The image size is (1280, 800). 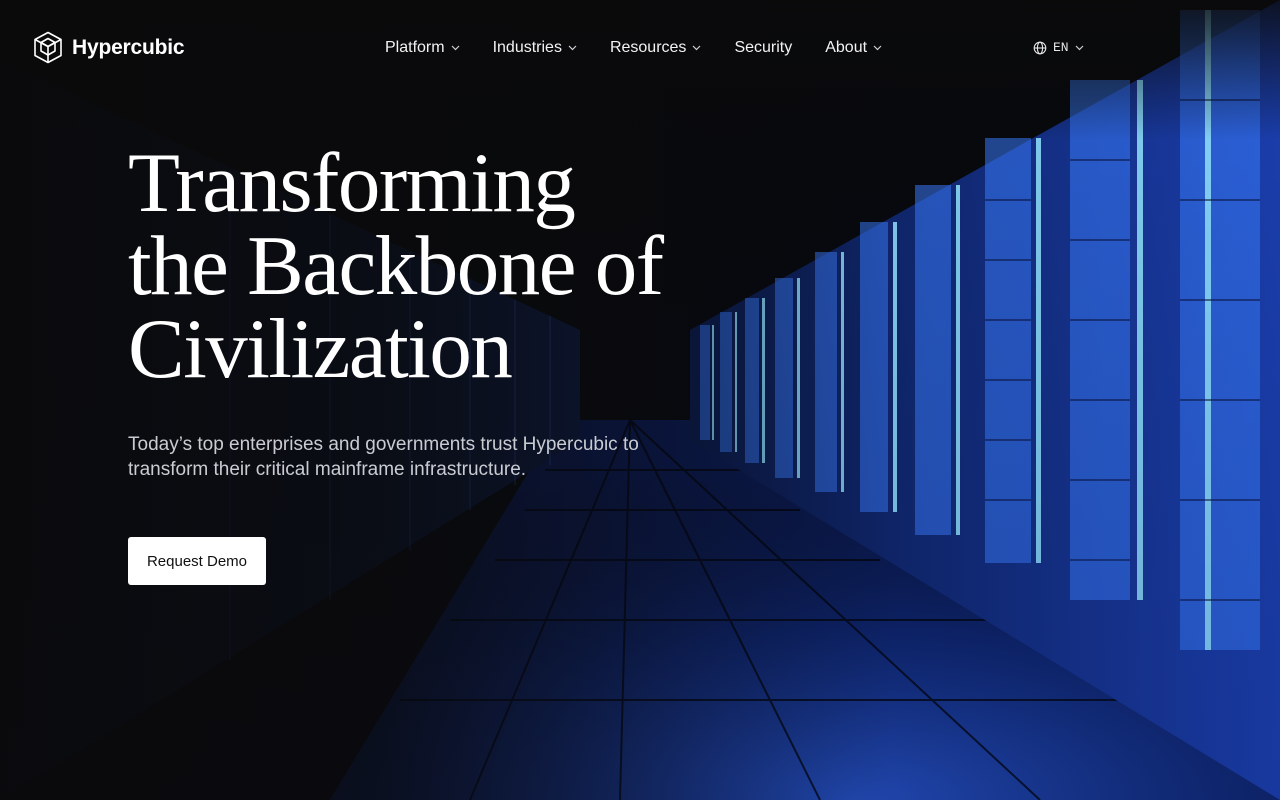 I want to click on nav-item-security: Security, so click(x=763, y=48).